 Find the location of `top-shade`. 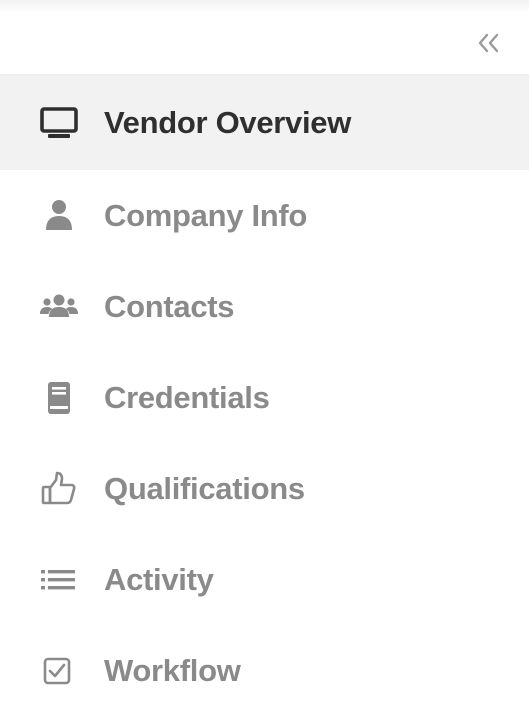

top-shade is located at coordinates (264, 7).